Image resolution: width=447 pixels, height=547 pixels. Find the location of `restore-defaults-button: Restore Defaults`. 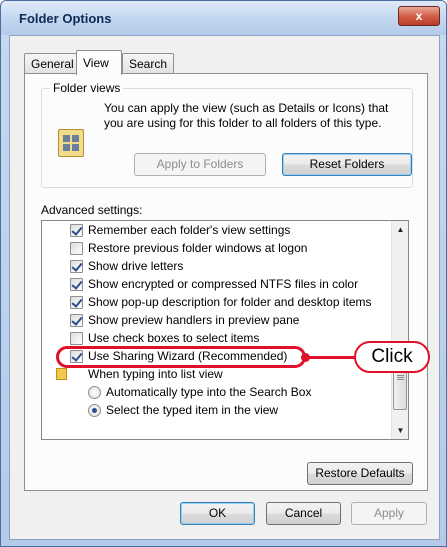

restore-defaults-button: Restore Defaults is located at coordinates (360, 473).